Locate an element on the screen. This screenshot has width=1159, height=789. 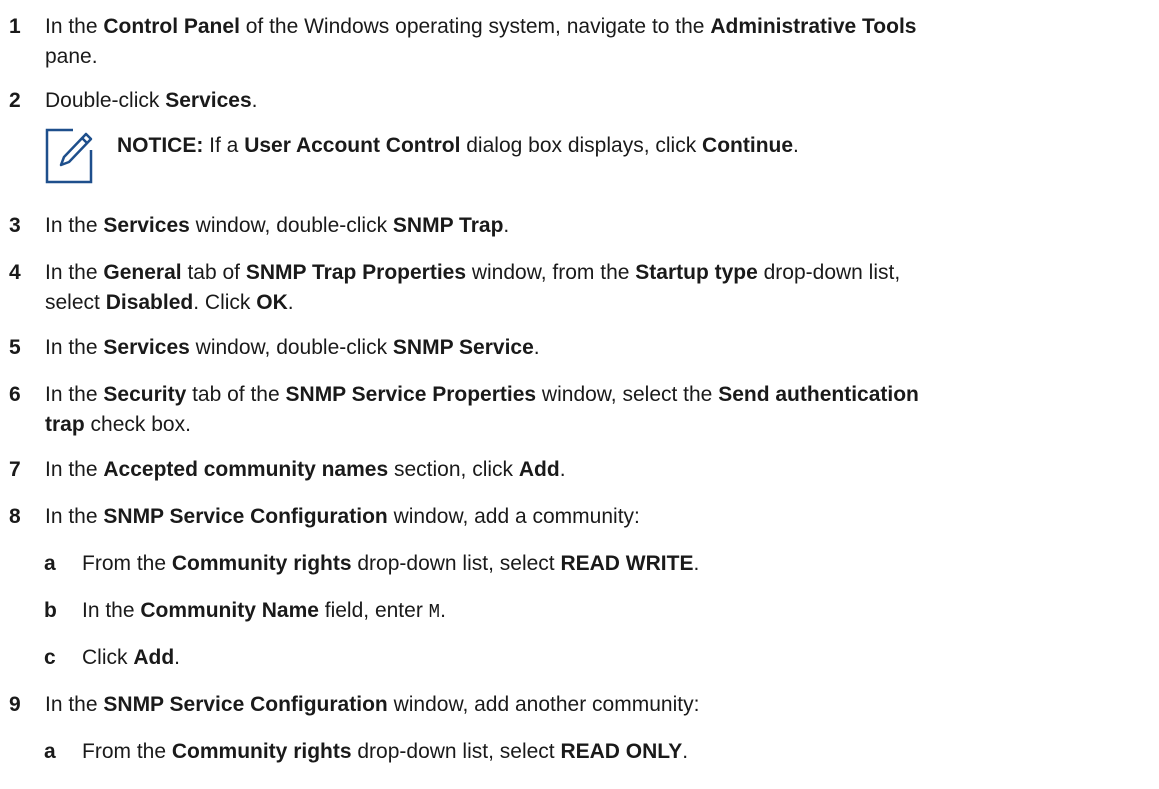
ui-term: General is located at coordinates (142, 272).